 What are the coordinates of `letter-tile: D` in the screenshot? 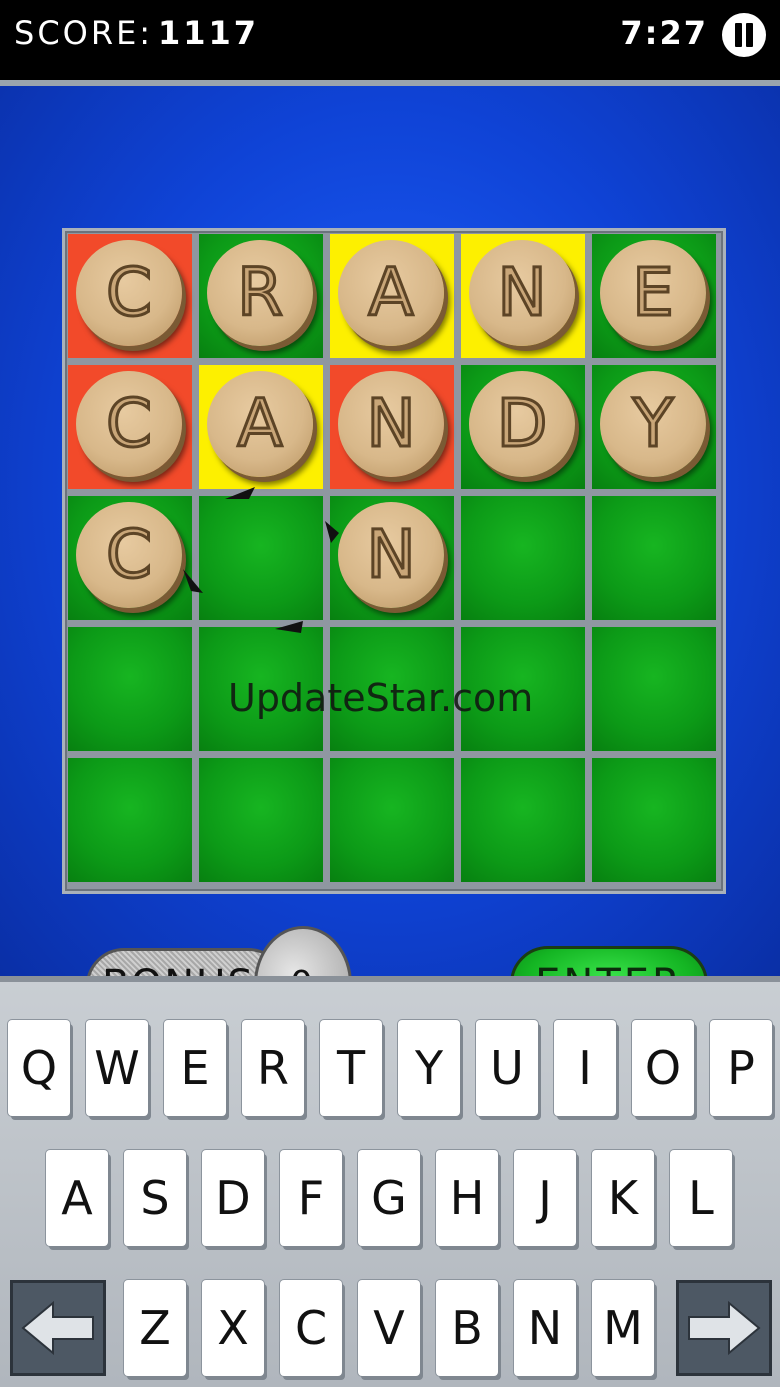 It's located at (522, 424).